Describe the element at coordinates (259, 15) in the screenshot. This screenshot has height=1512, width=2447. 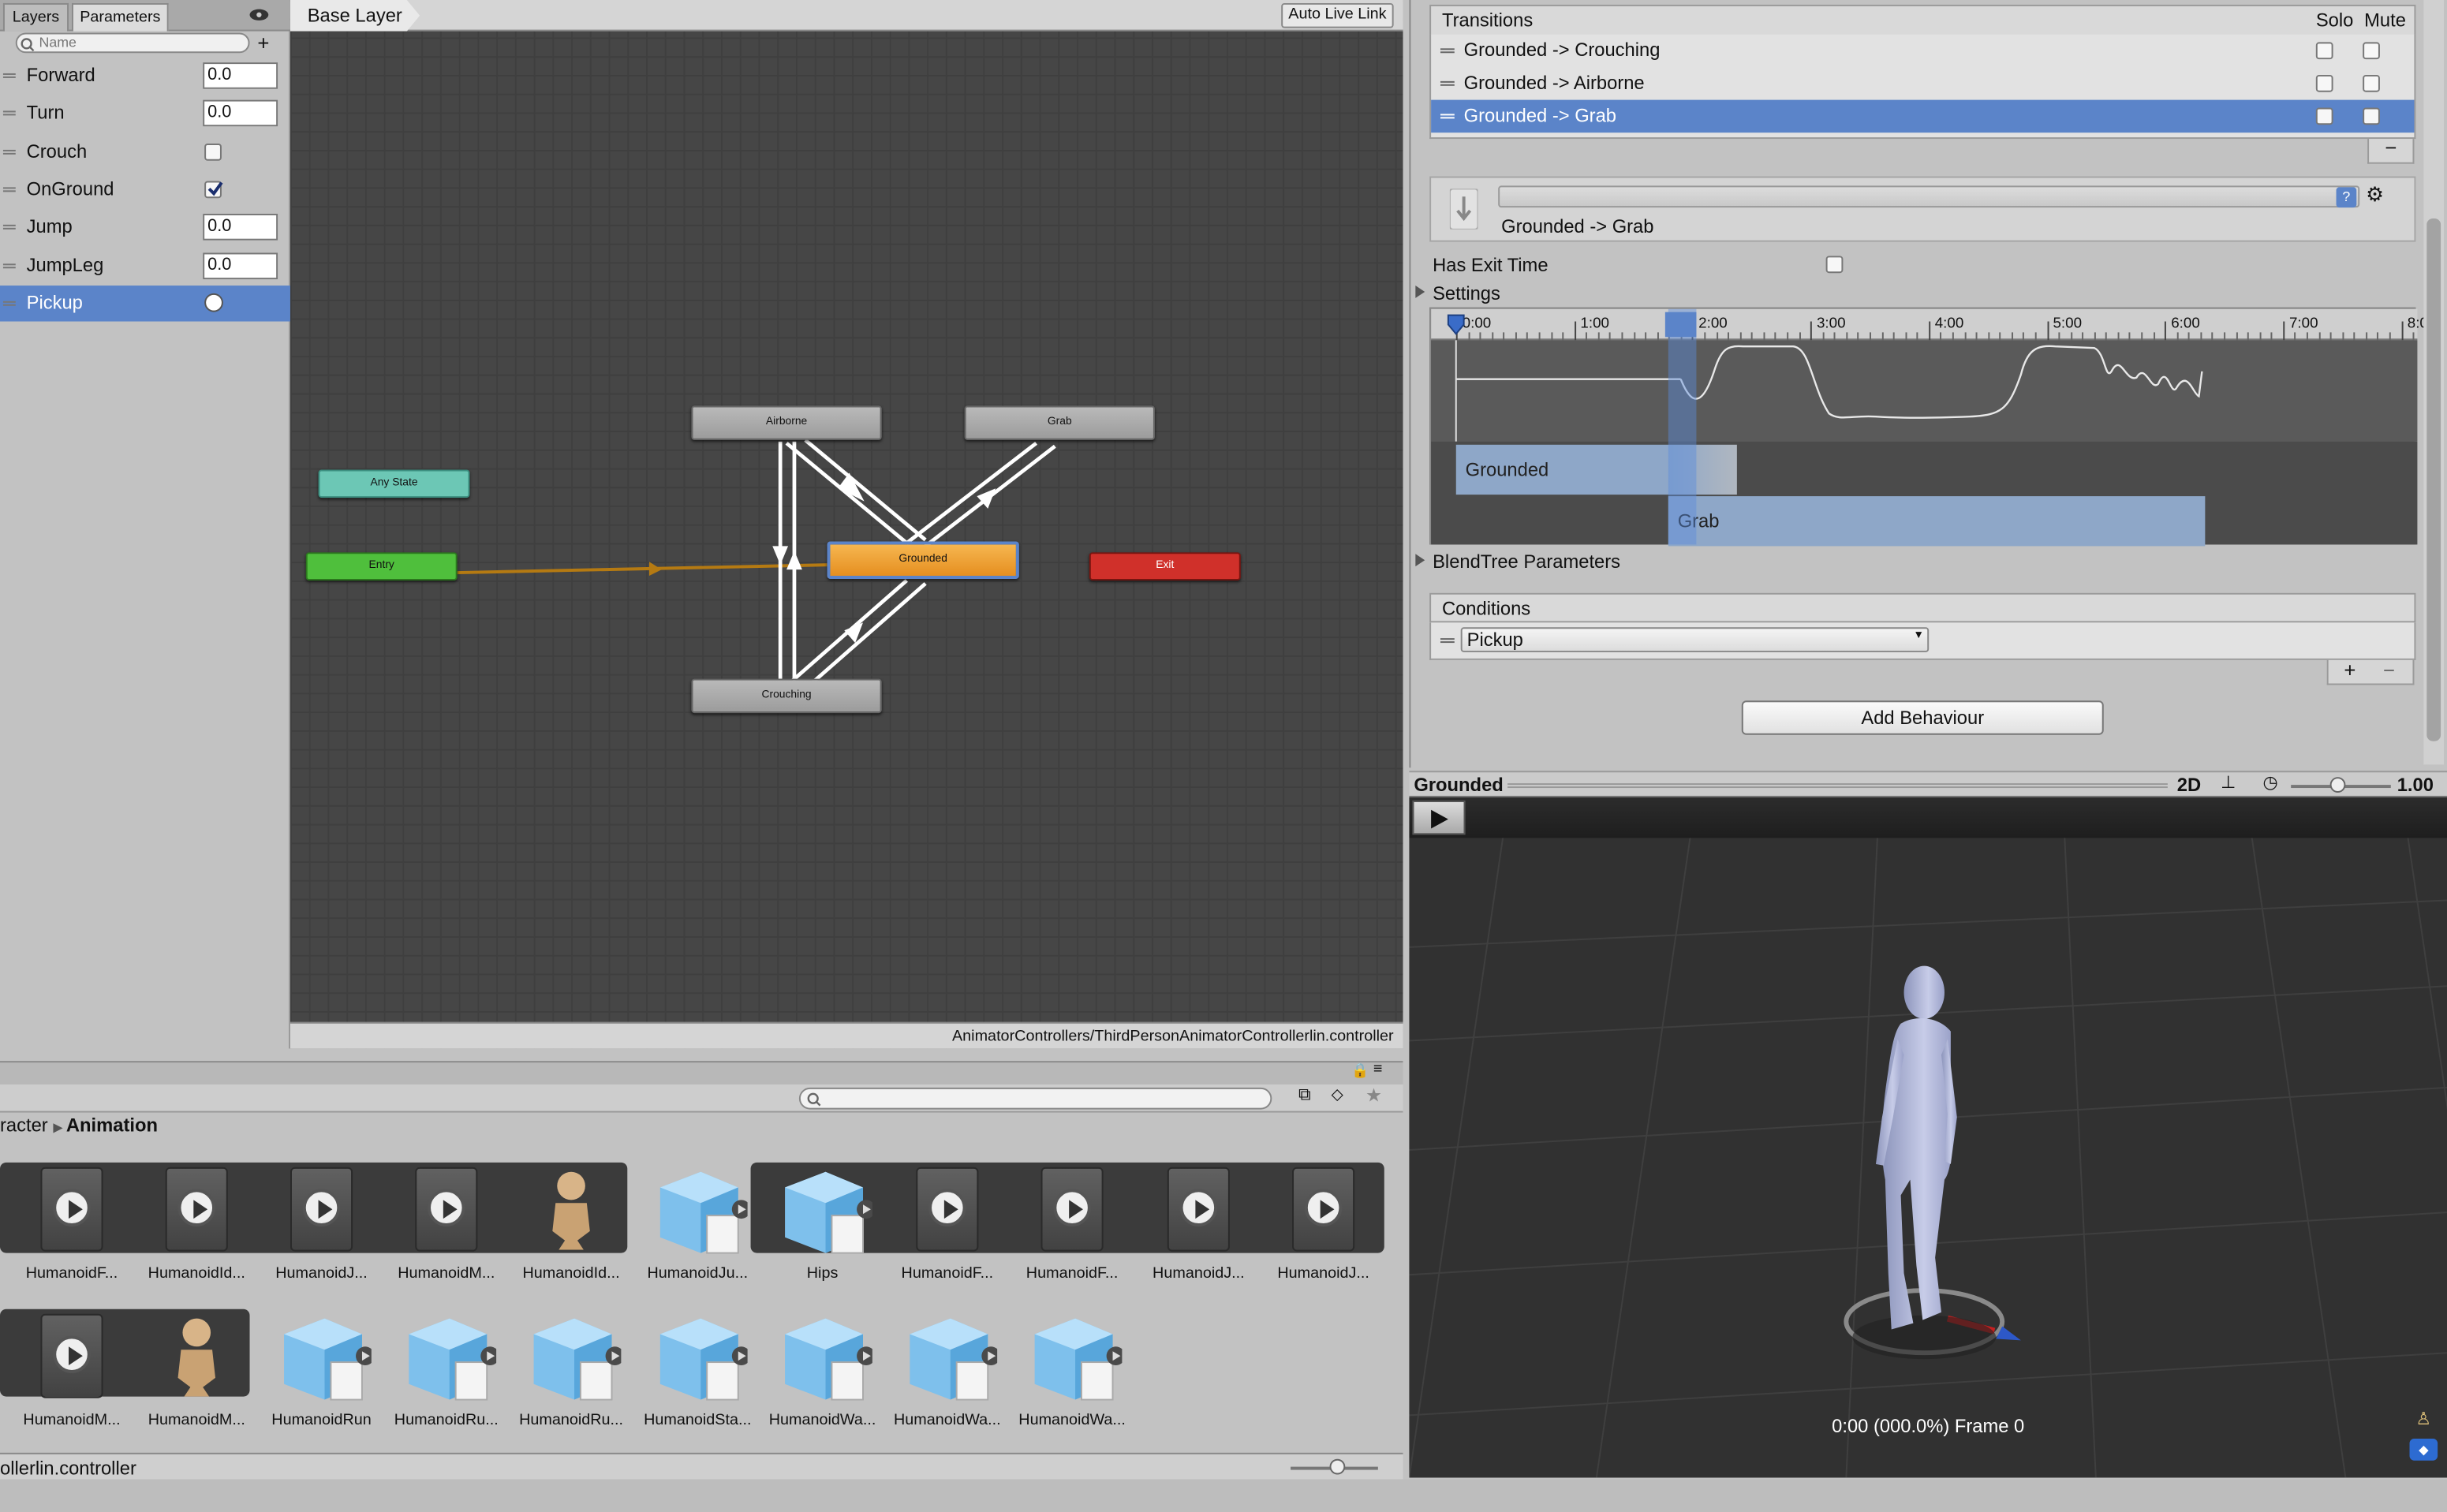
I see `eye-icon` at that location.